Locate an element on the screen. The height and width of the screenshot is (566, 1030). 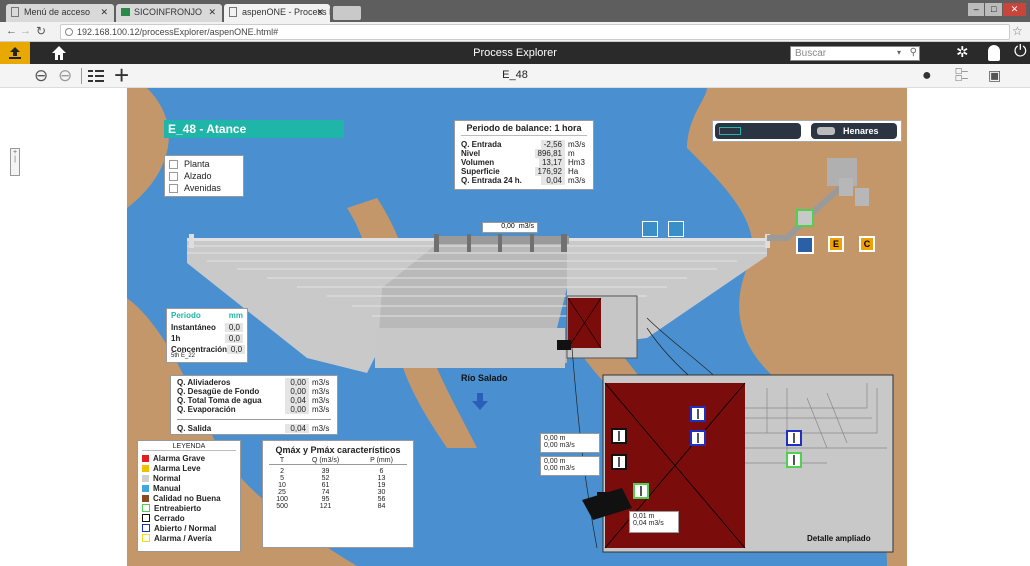
view-option-avenidas: Avenidas is located at coordinates (204, 188).